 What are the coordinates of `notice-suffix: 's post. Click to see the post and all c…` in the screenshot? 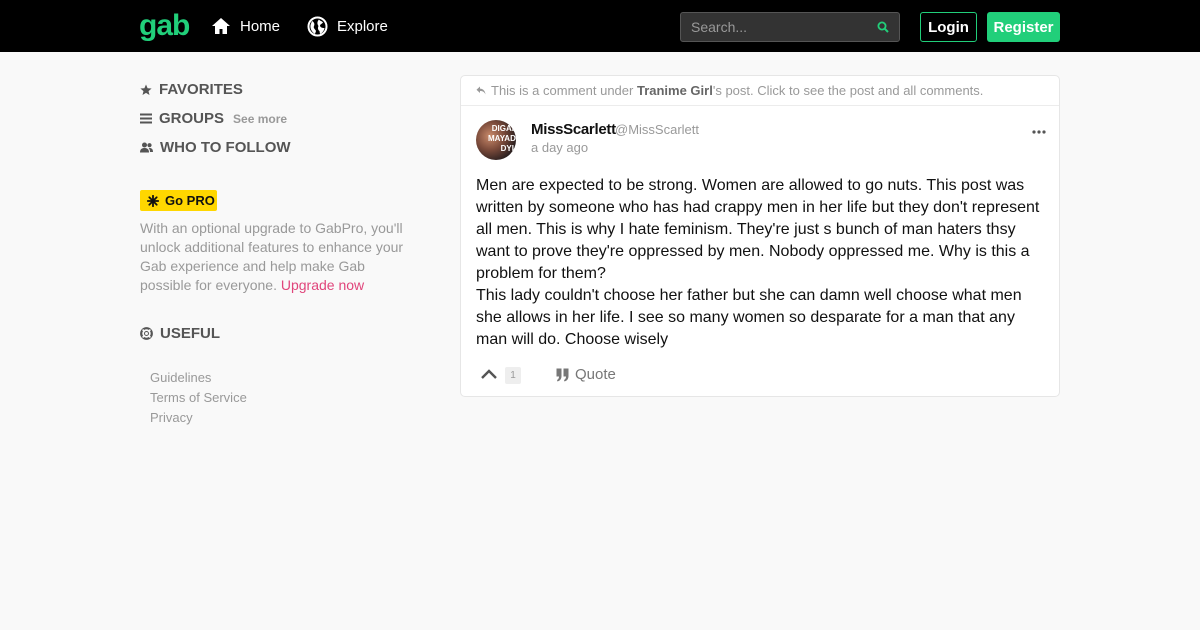 It's located at (848, 90).